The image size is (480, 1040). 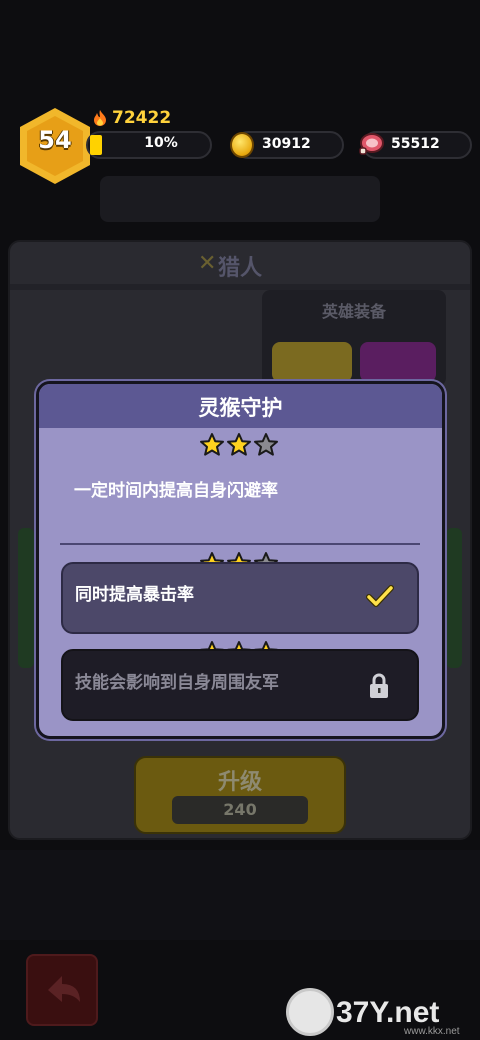 What do you see at coordinates (240, 809) in the screenshot?
I see `upgrade-cost-value: 240` at bounding box center [240, 809].